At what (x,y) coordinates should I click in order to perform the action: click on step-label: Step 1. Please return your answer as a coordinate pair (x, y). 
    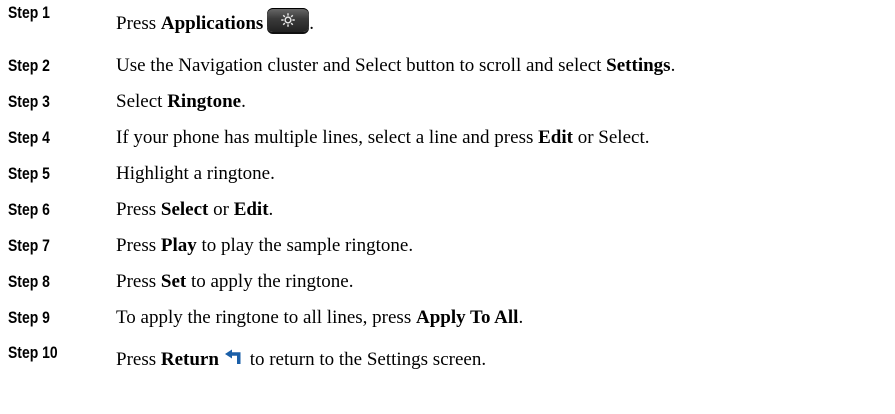
    Looking at the image, I should click on (29, 12).